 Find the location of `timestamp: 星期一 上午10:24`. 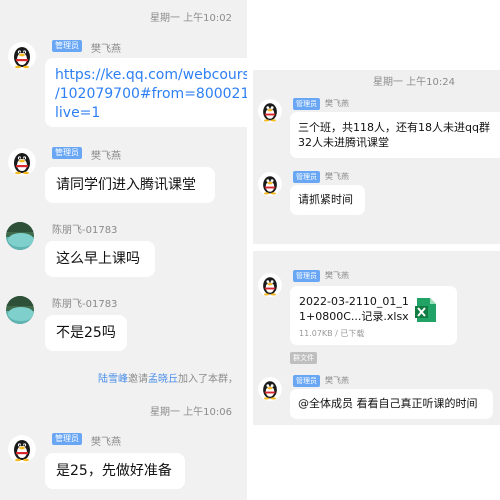

timestamp: 星期一 上午10:24 is located at coordinates (414, 82).